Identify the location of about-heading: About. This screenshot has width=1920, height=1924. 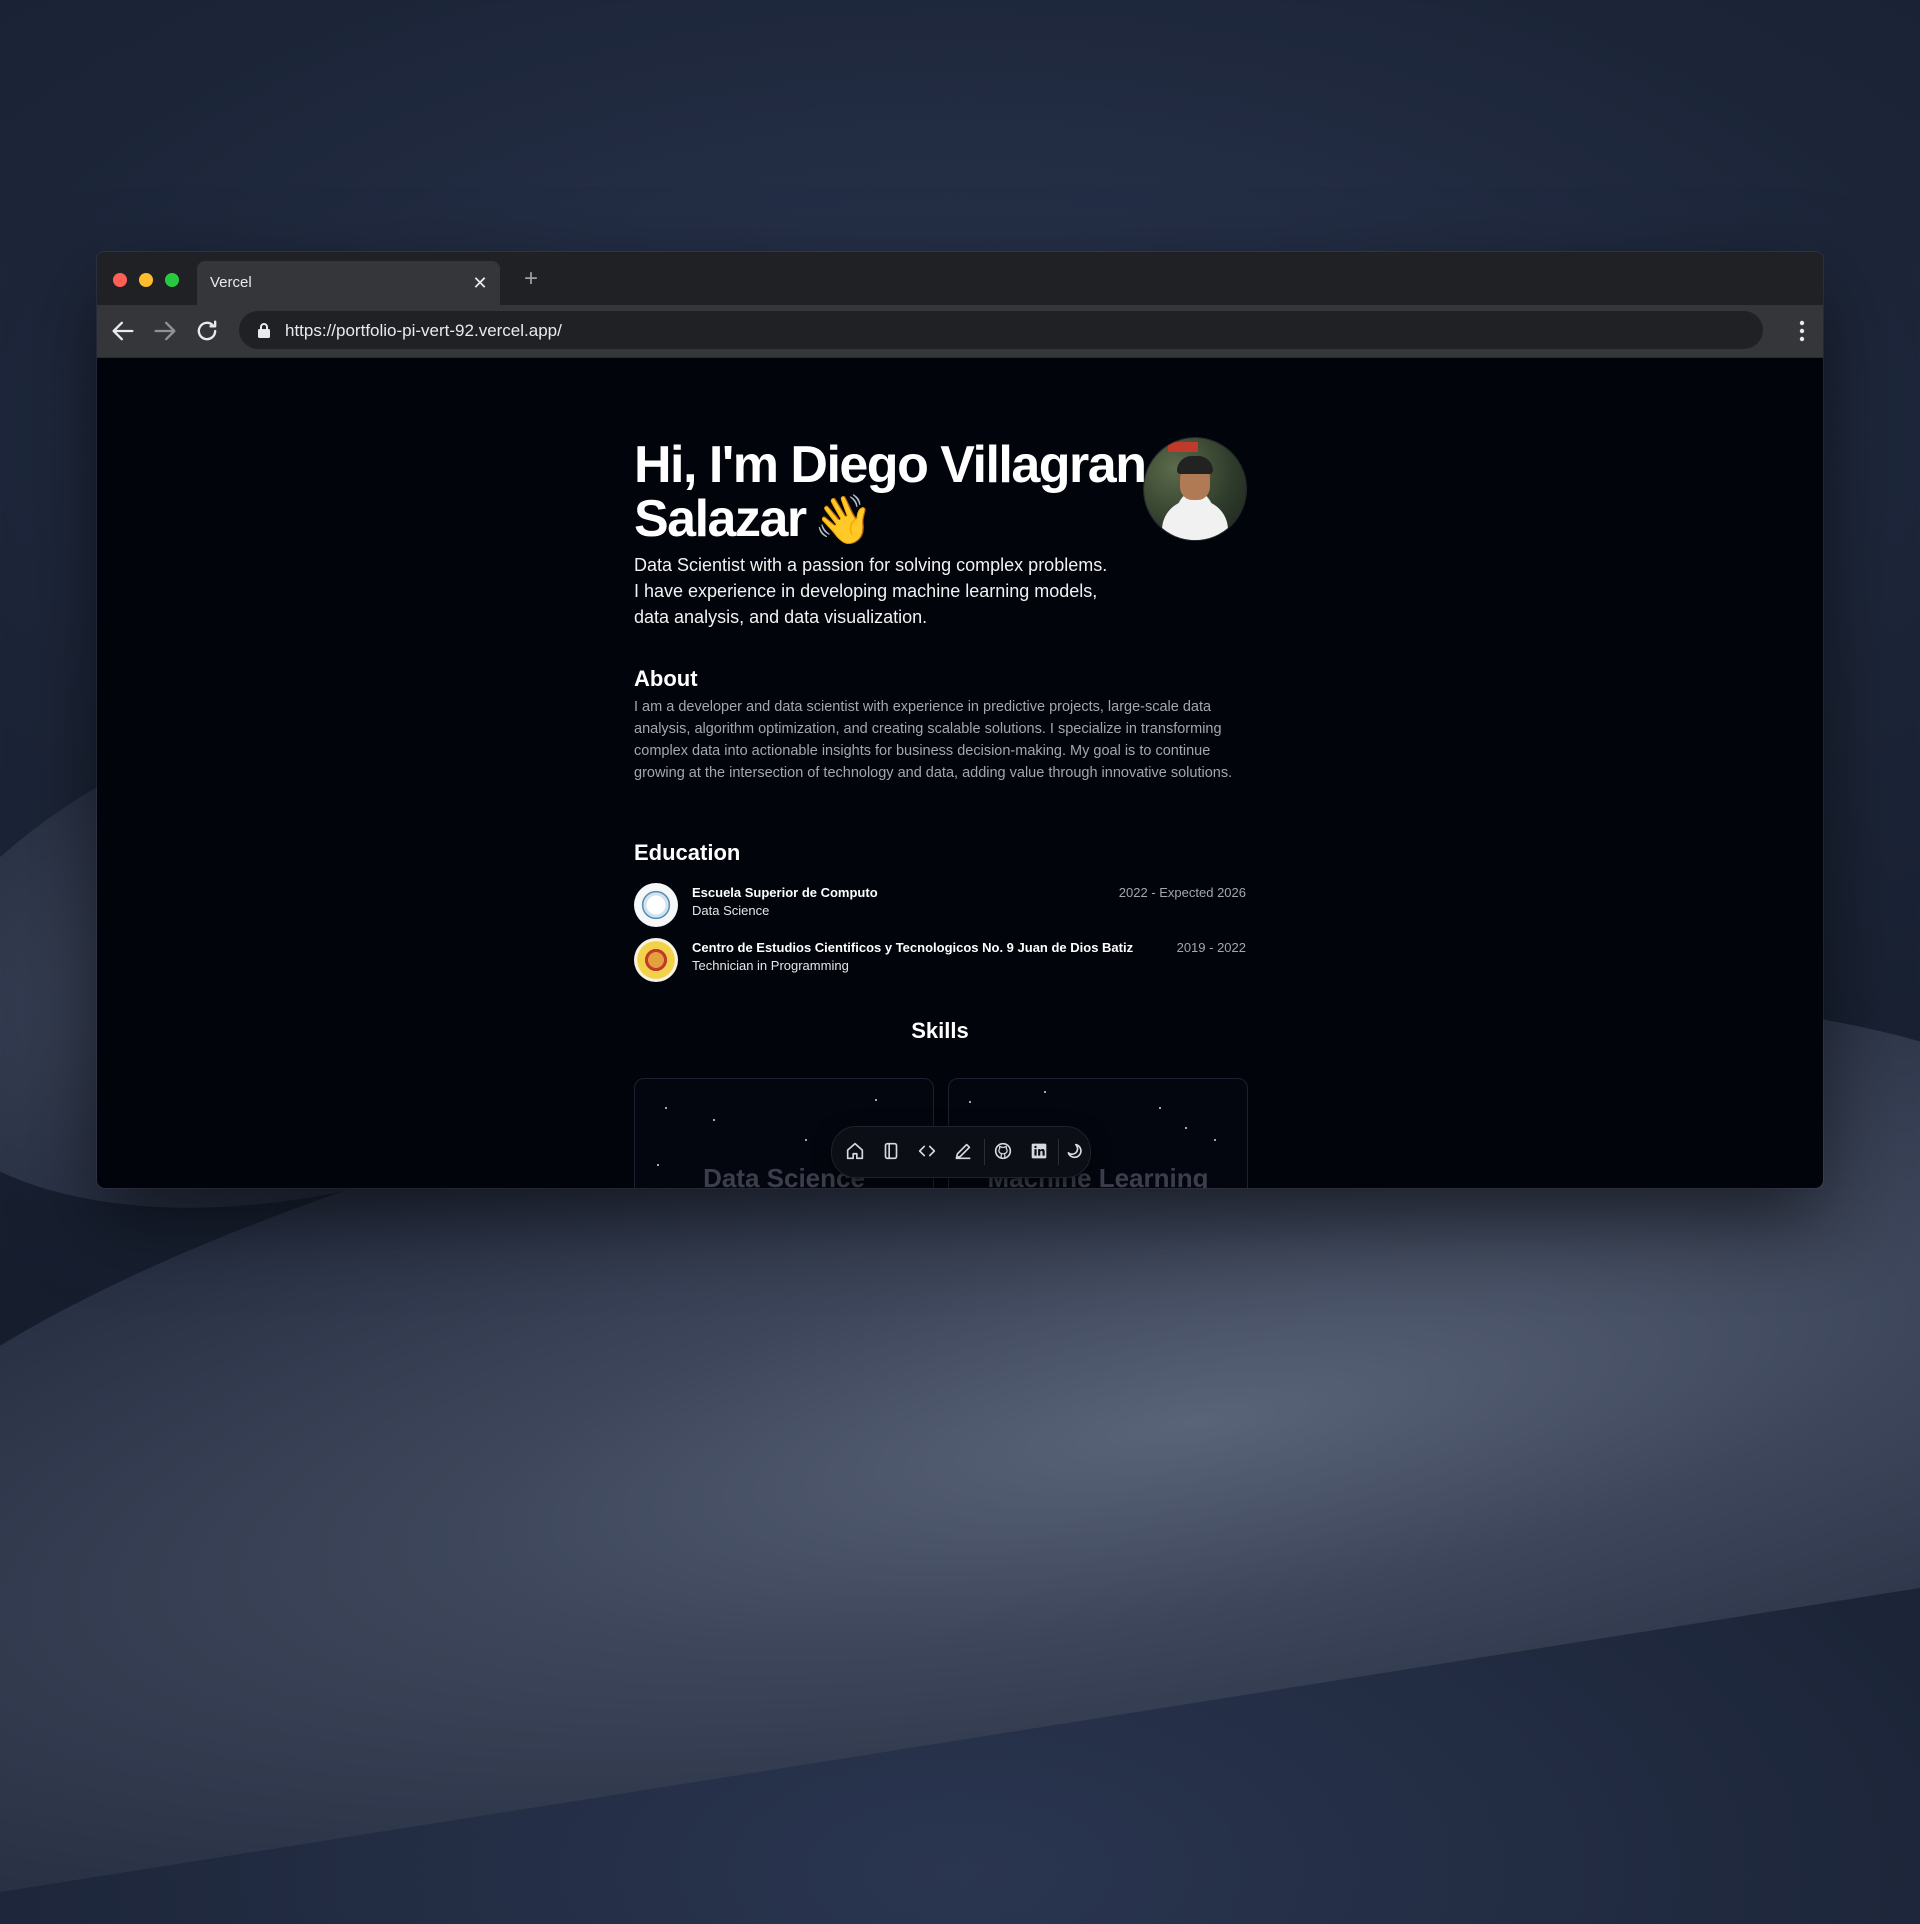
(666, 678).